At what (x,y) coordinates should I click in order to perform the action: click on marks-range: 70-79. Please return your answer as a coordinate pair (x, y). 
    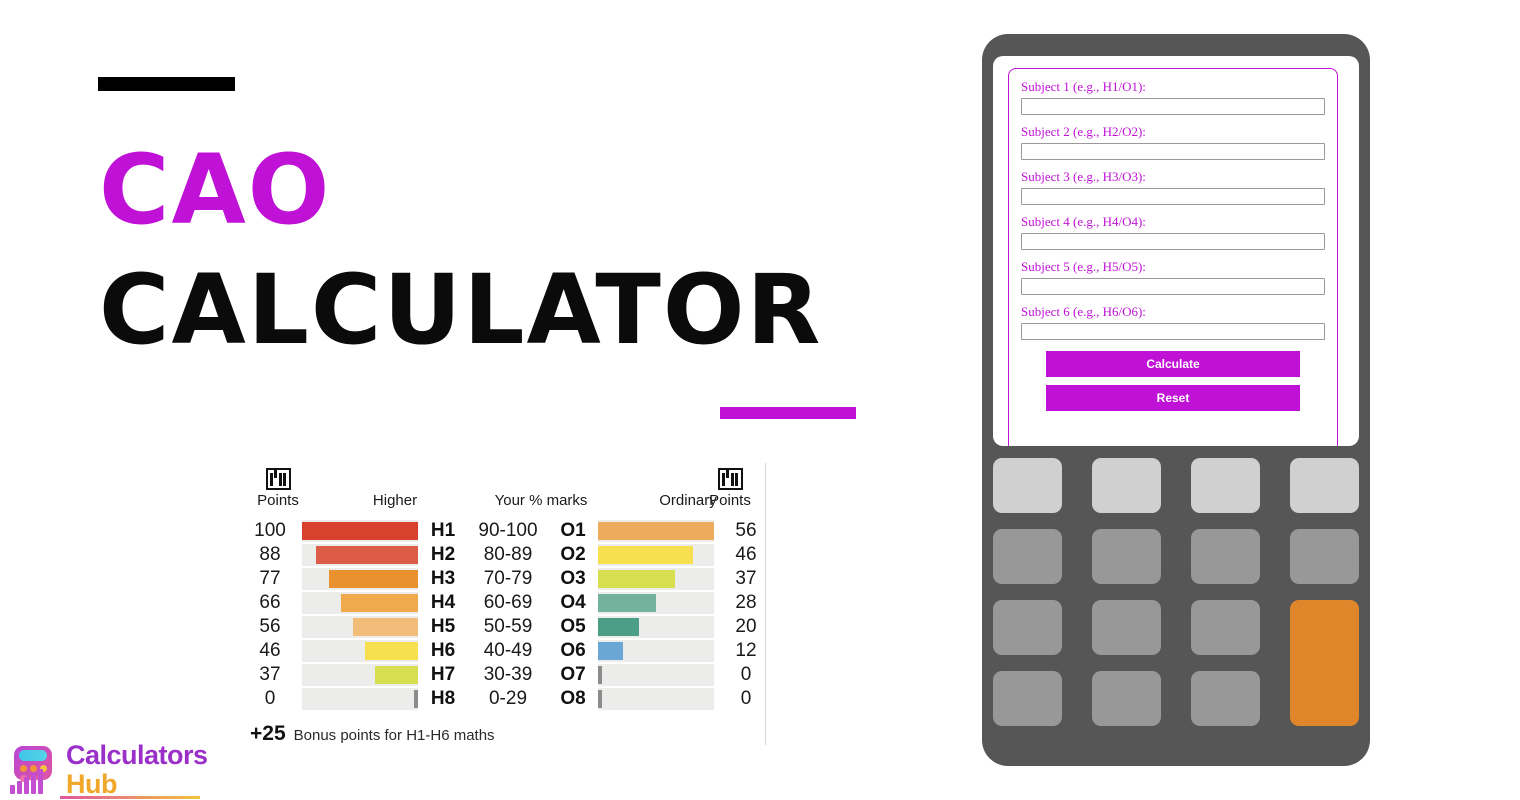
    Looking at the image, I should click on (508, 578).